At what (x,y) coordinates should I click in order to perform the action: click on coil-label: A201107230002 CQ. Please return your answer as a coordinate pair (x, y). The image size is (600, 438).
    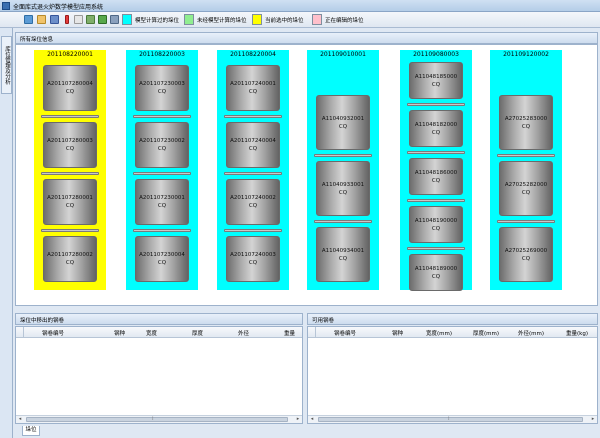
    Looking at the image, I should click on (162, 145).